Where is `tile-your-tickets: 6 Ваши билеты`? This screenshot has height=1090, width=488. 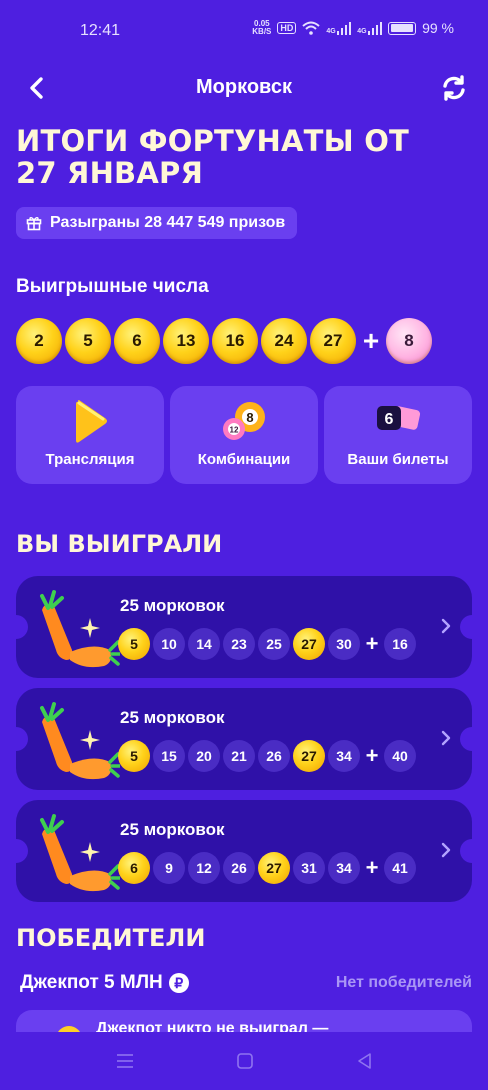 tile-your-tickets: 6 Ваши билеты is located at coordinates (398, 435).